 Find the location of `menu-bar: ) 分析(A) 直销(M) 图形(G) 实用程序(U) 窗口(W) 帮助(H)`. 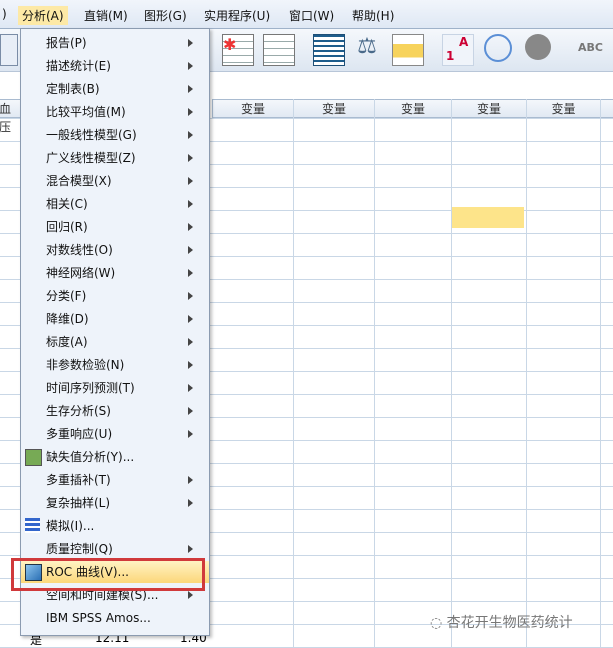

menu-bar: ) 分析(A) 直销(M) 图形(G) 实用程序(U) 窗口(W) 帮助(H) is located at coordinates (306, 14).